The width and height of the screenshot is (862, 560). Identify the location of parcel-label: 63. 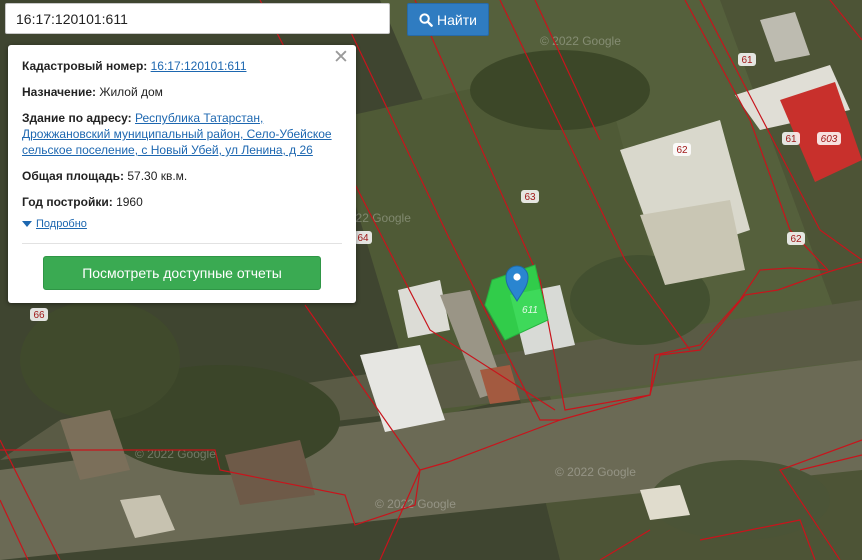
(530, 196).